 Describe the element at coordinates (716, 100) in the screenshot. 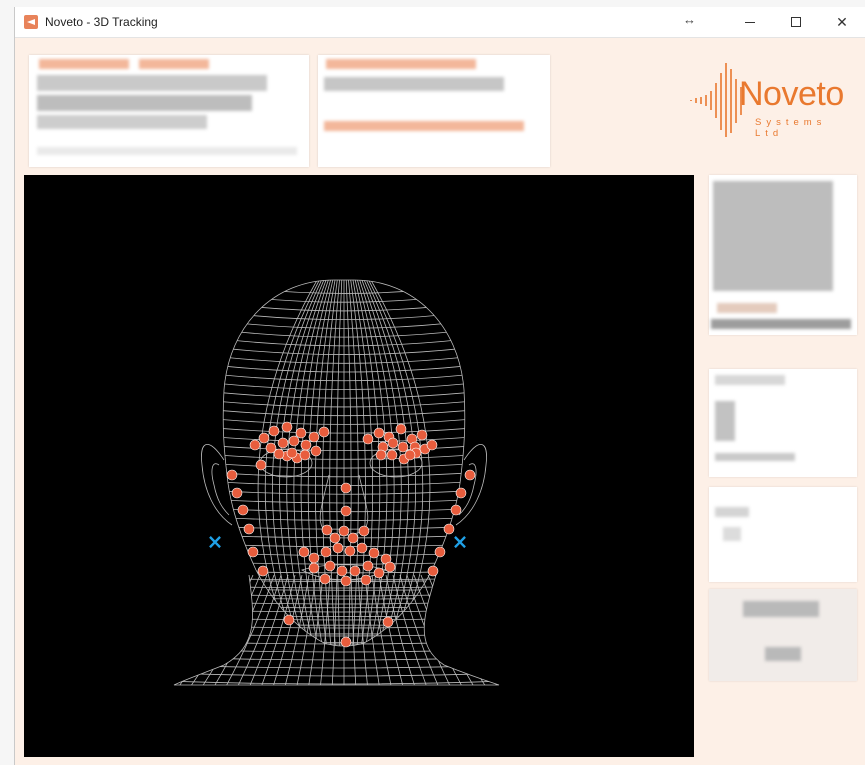

I see `soundwave-logo-icon` at that location.